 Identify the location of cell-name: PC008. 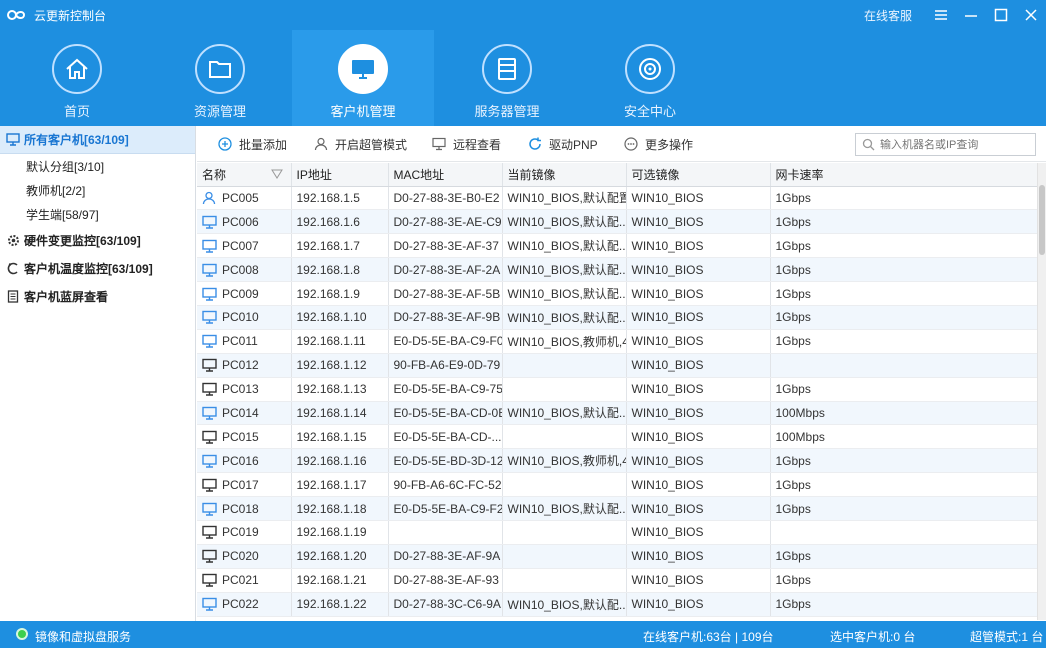
(244, 270).